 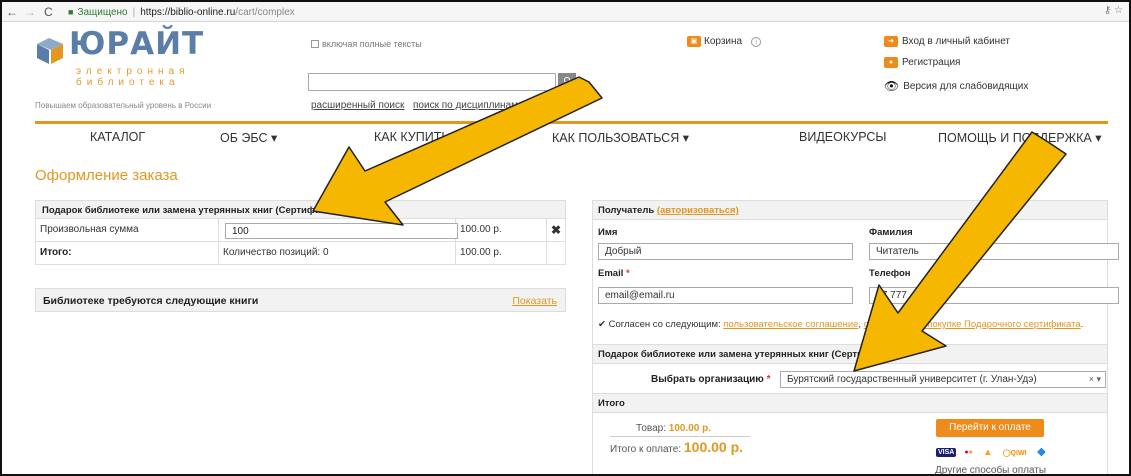 What do you see at coordinates (790, 324) in the screenshot?
I see `user-agreement-link: пользовательское соглашение` at bounding box center [790, 324].